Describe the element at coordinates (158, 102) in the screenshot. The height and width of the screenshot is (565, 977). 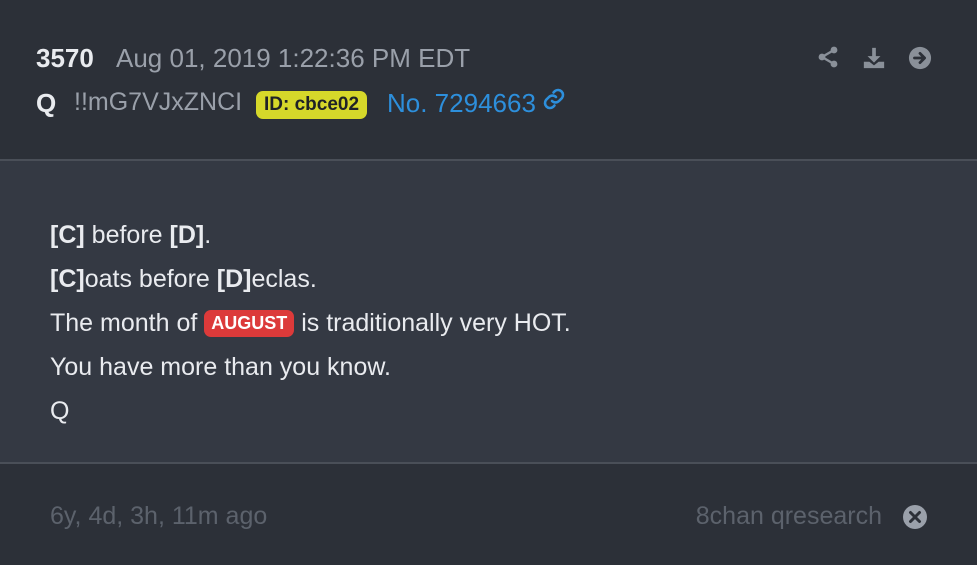
I see `tripcode: !!mG7VJxZNCI` at that location.